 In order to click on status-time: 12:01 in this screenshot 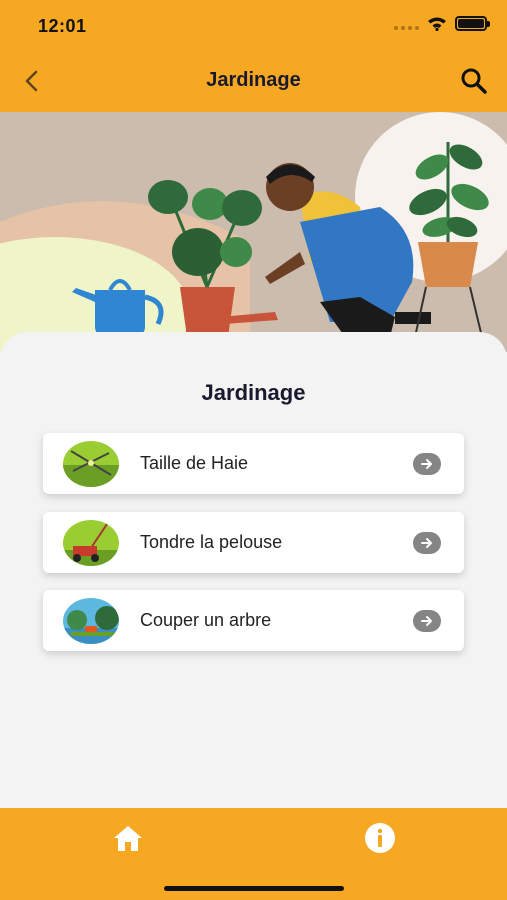, I will do `click(62, 26)`.